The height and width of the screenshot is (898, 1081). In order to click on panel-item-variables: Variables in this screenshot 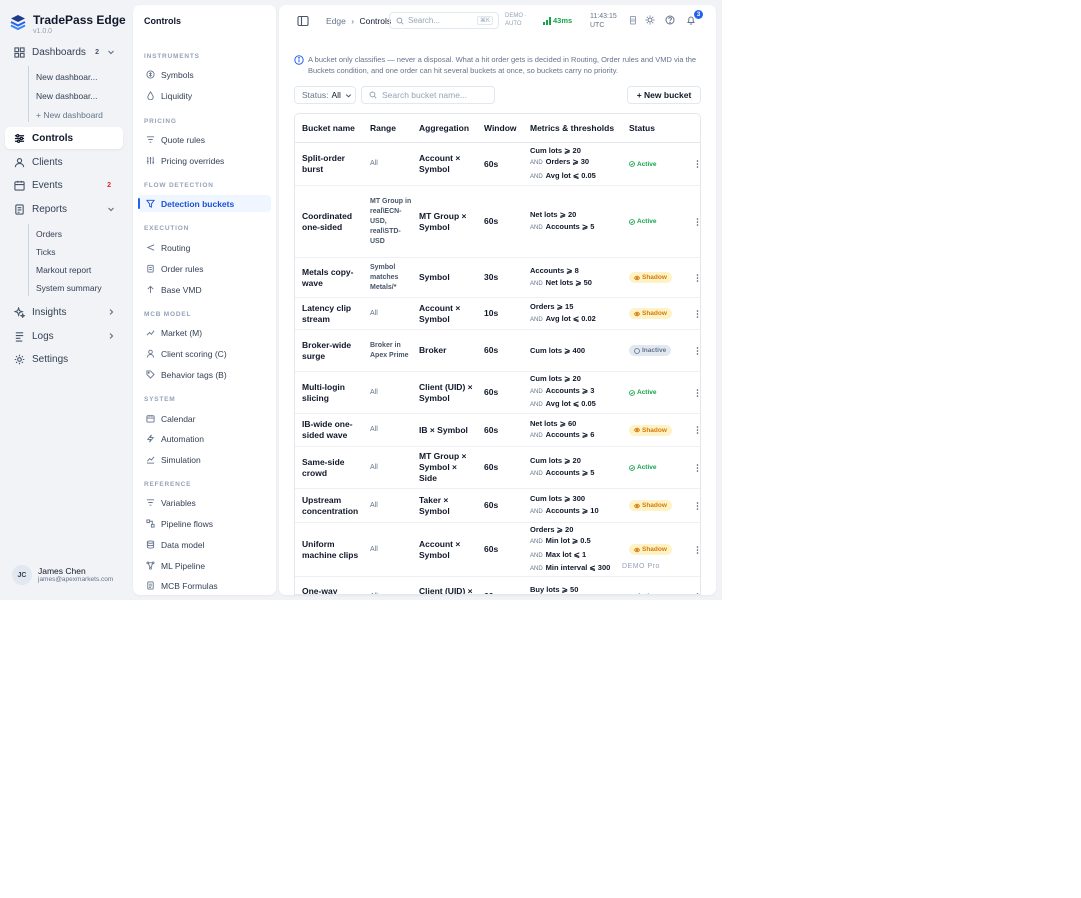, I will do `click(204, 502)`.